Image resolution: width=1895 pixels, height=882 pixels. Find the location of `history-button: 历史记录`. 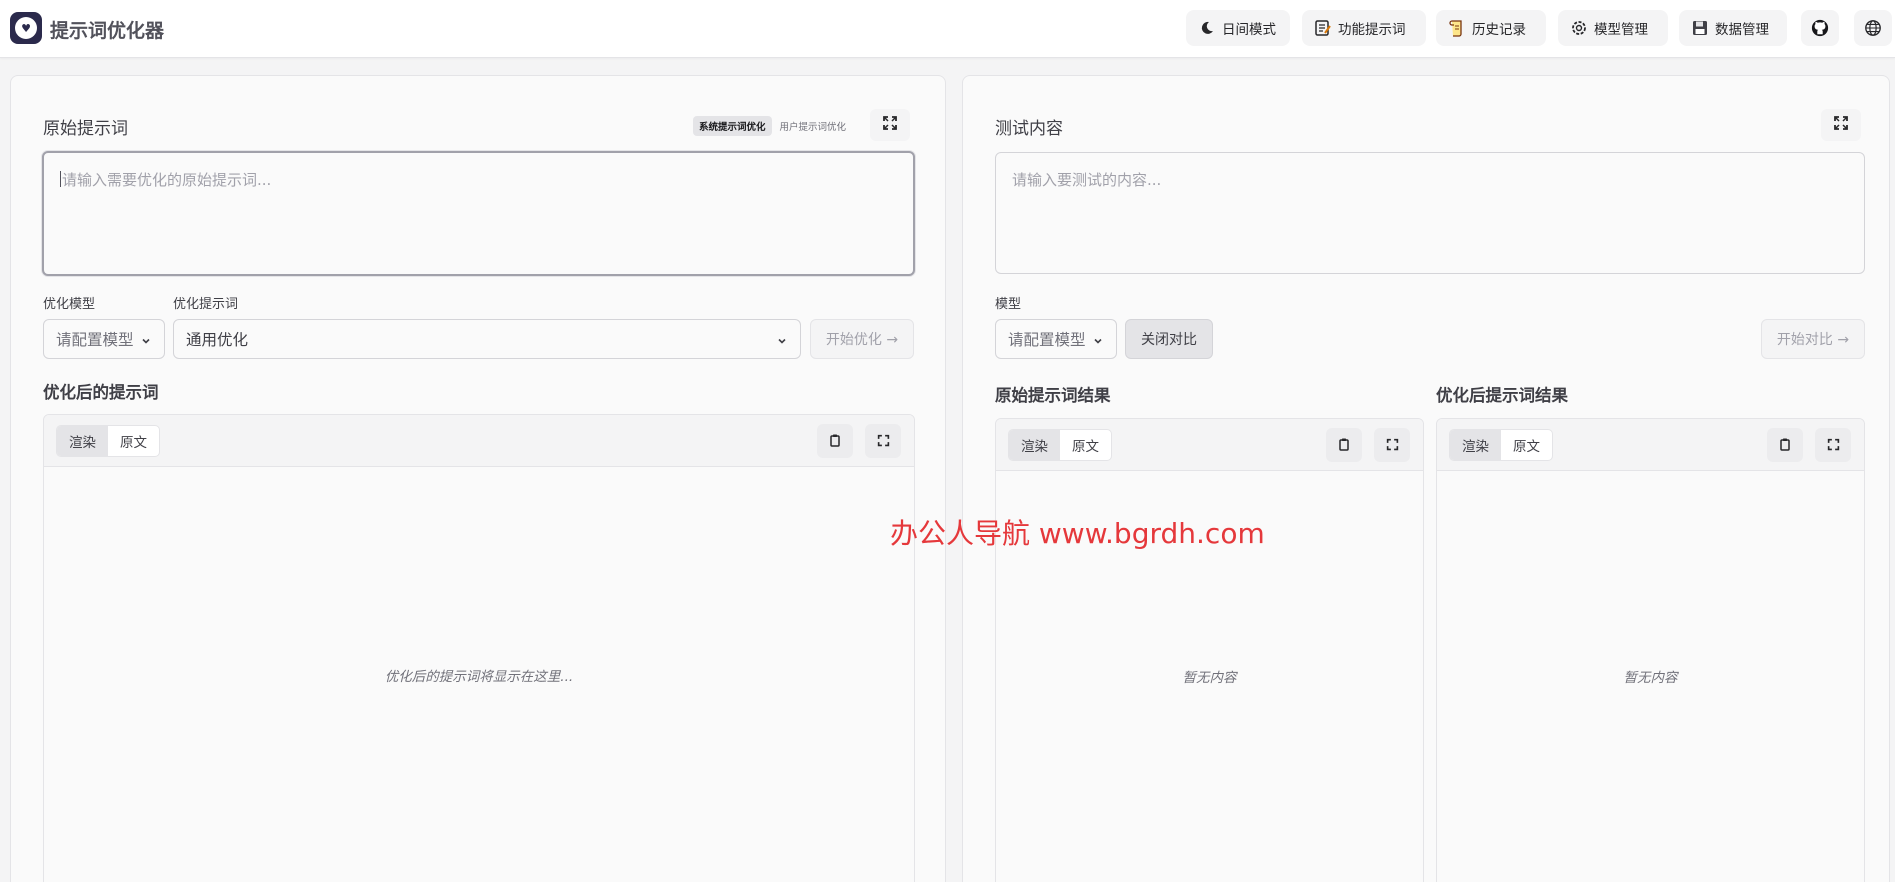

history-button: 历史记录 is located at coordinates (1491, 28).